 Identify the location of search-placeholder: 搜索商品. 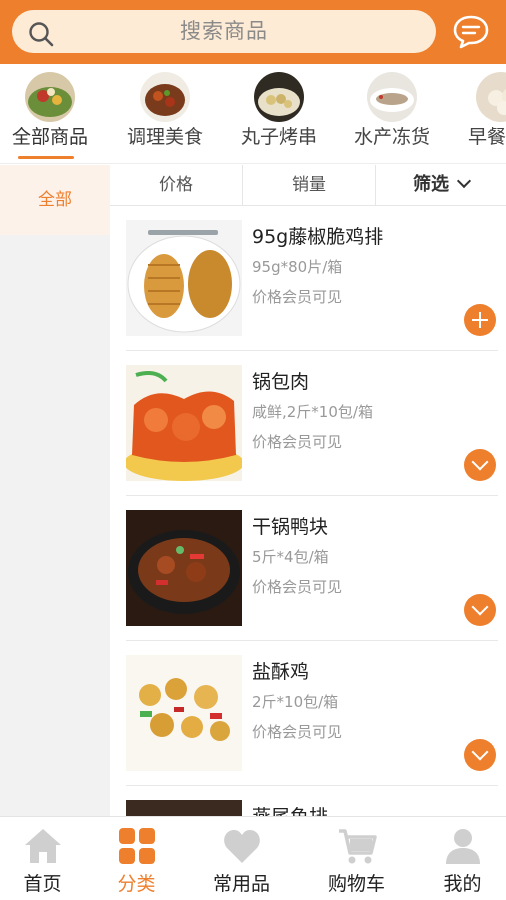
(224, 31).